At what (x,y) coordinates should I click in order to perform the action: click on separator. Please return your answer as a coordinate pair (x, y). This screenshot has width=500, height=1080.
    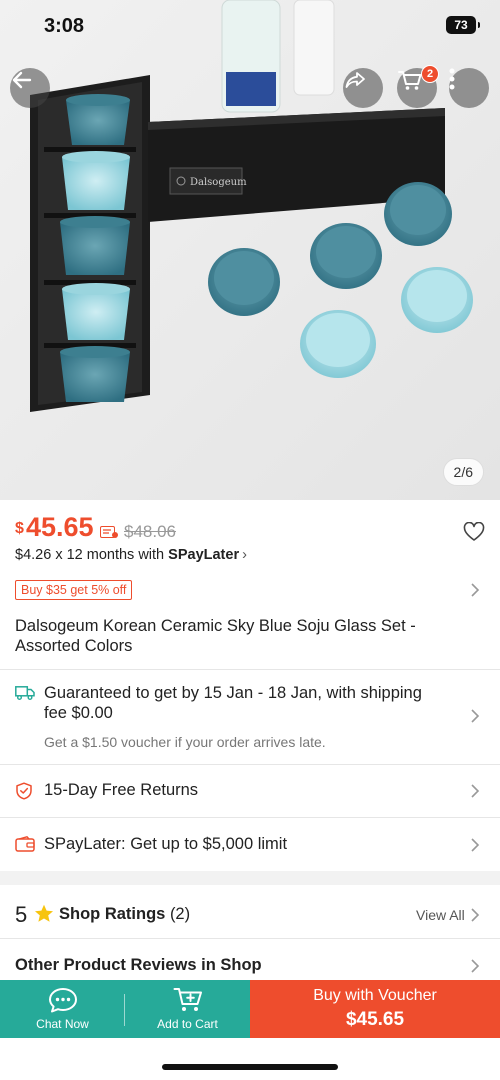
    Looking at the image, I should click on (124, 1010).